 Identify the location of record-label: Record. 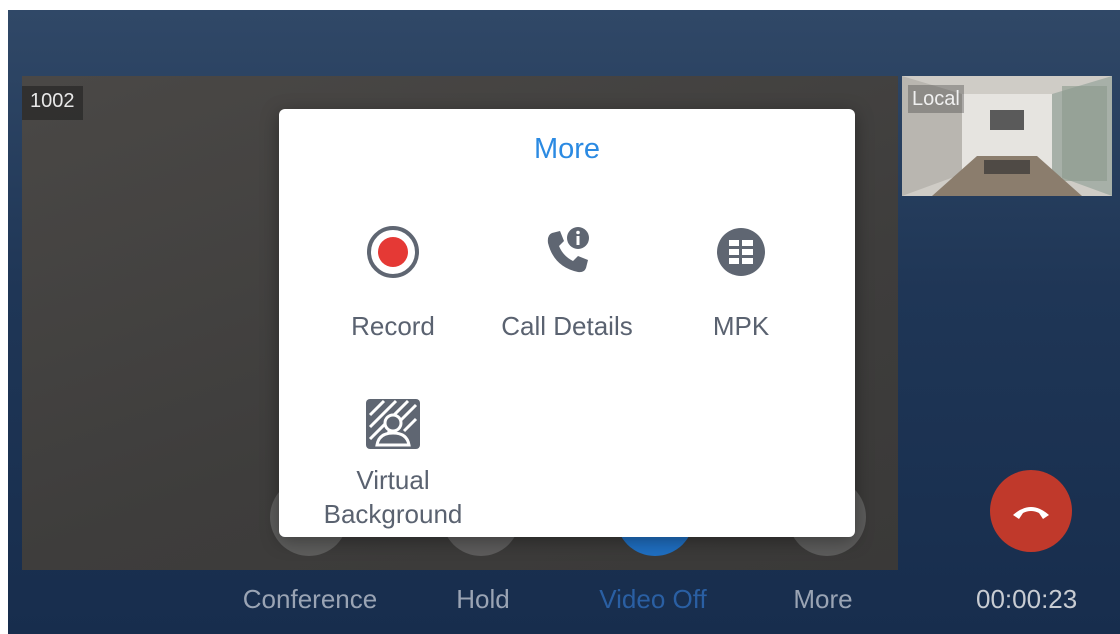
(393, 326).